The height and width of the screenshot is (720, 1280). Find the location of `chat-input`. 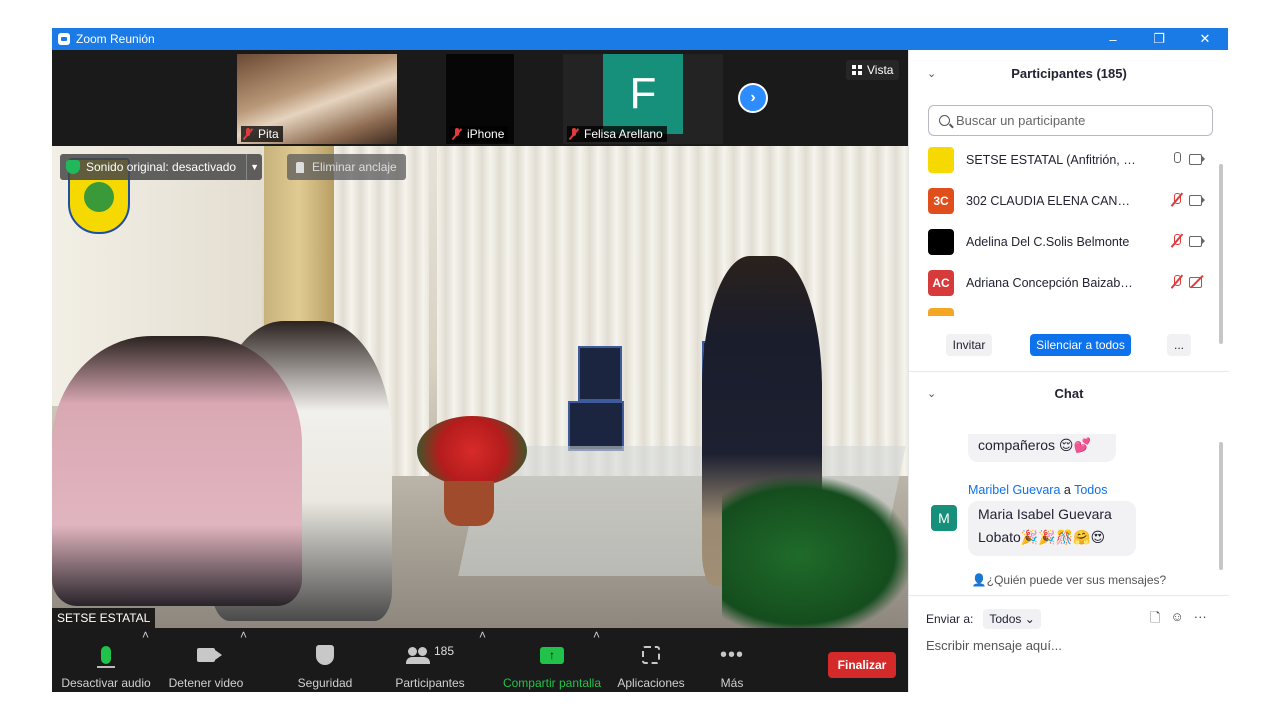

chat-input is located at coordinates (1071, 645).